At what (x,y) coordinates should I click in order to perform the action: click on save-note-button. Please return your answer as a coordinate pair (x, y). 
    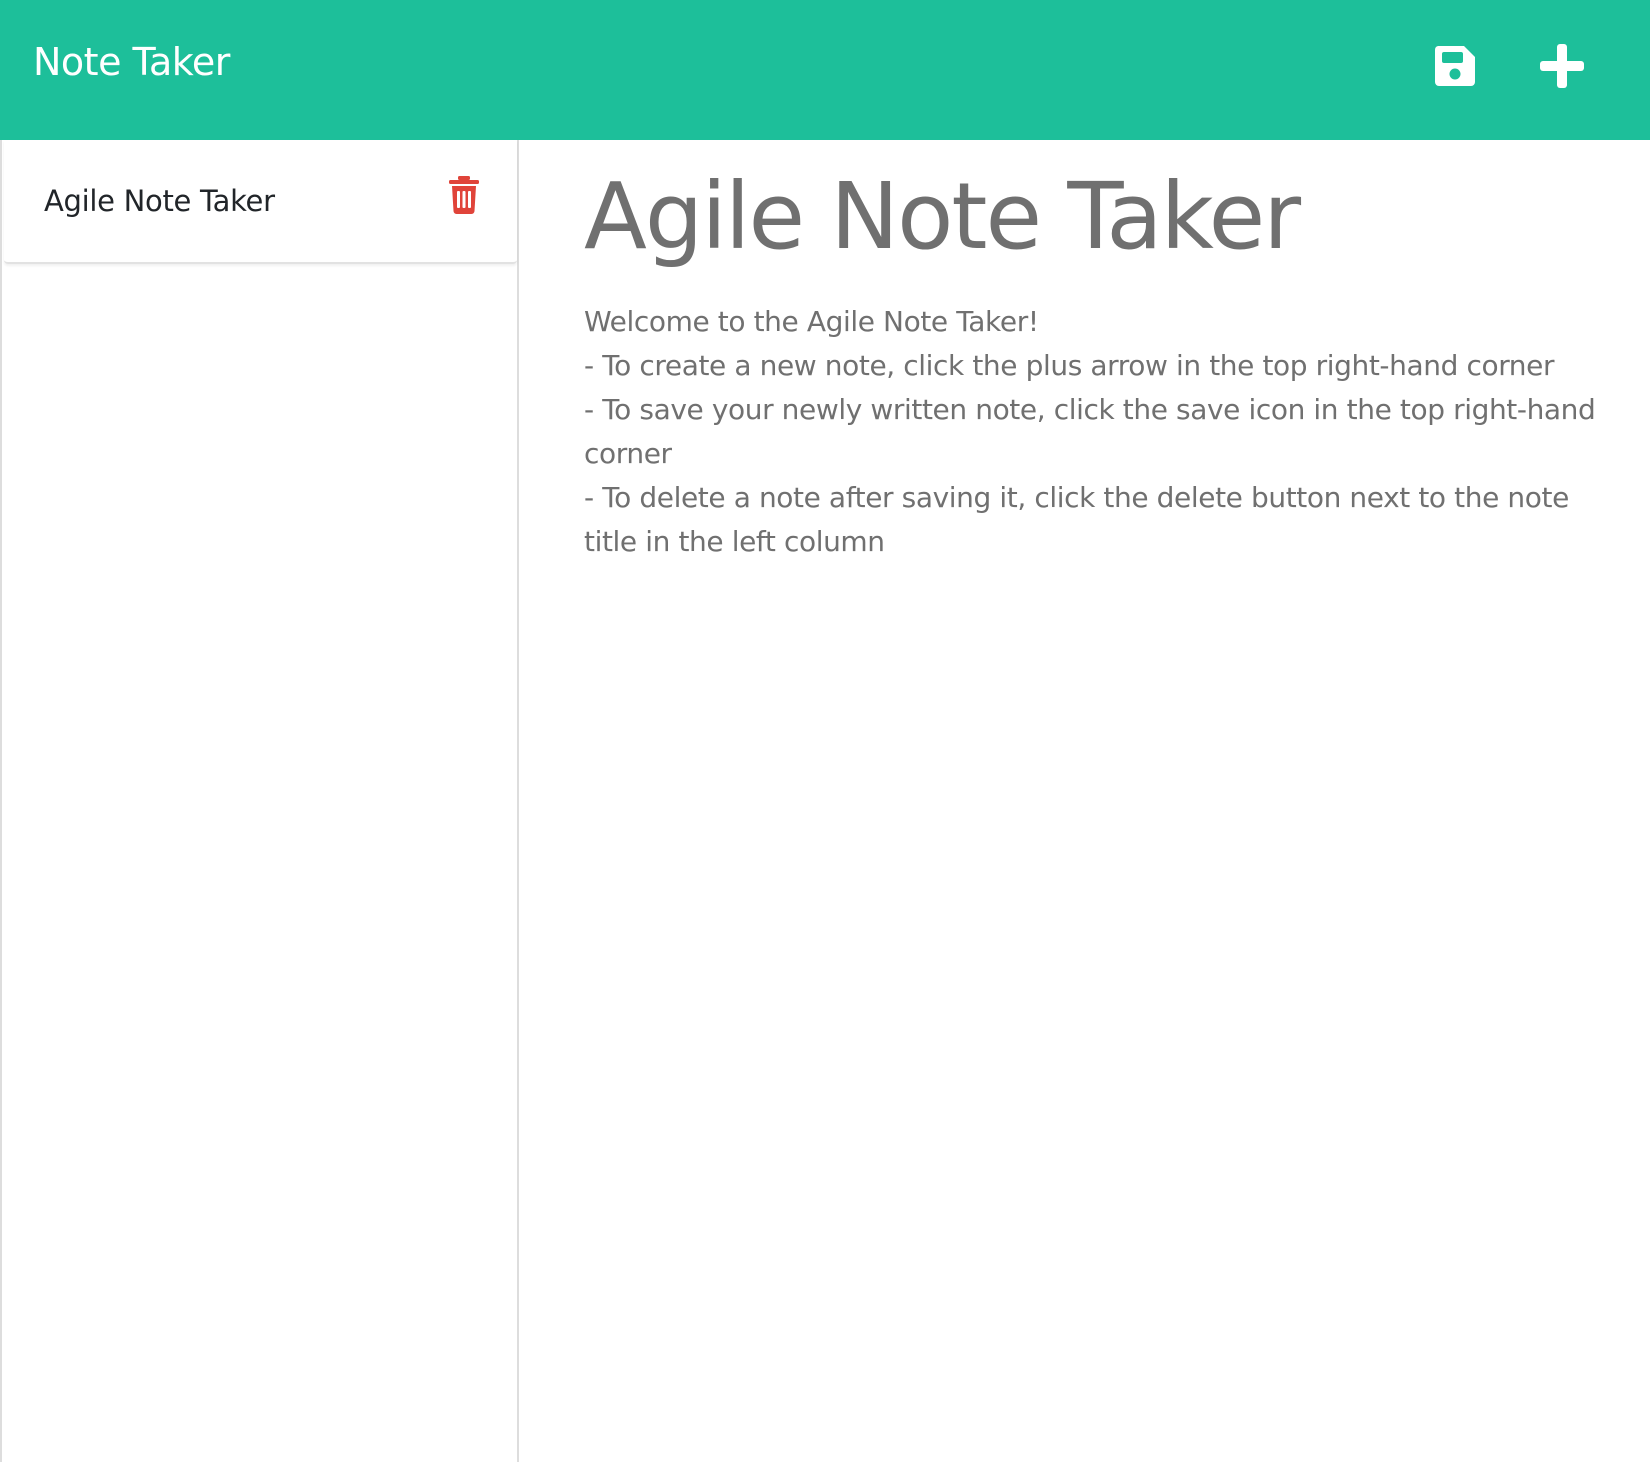
    Looking at the image, I should click on (1458, 69).